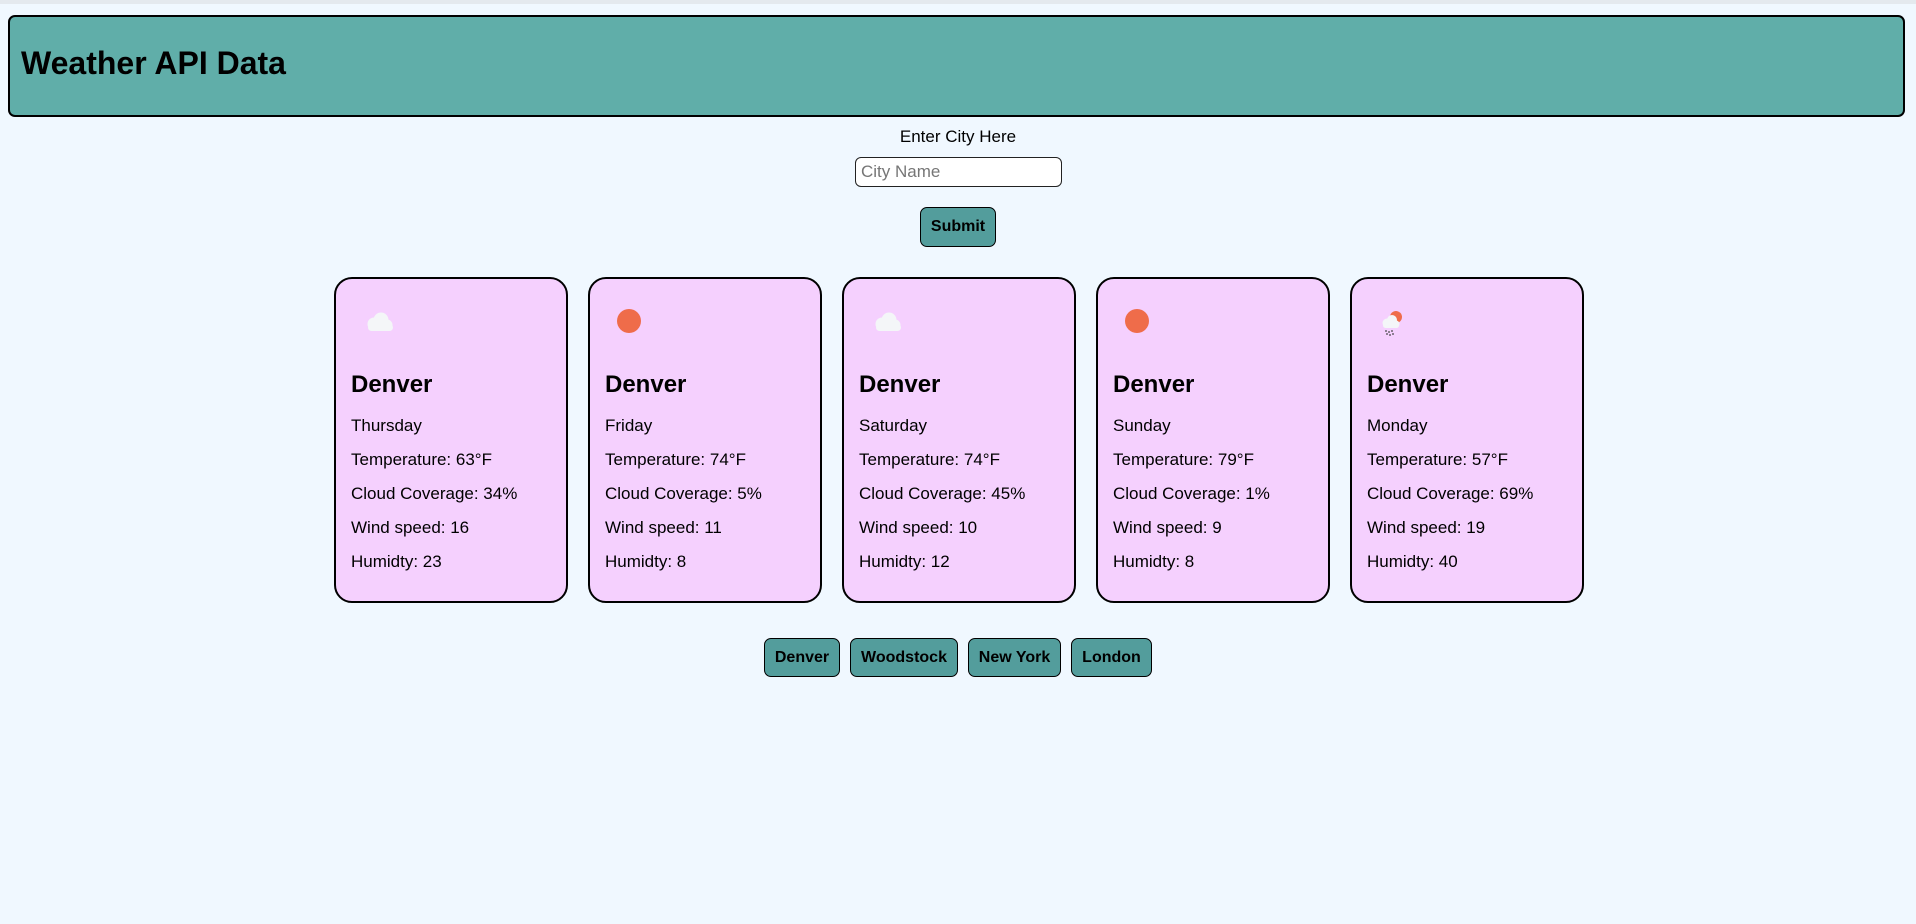 The width and height of the screenshot is (1916, 924). Describe the element at coordinates (942, 493) in the screenshot. I see `card-cloud-coverage: Cloud Coverage: 45%` at that location.